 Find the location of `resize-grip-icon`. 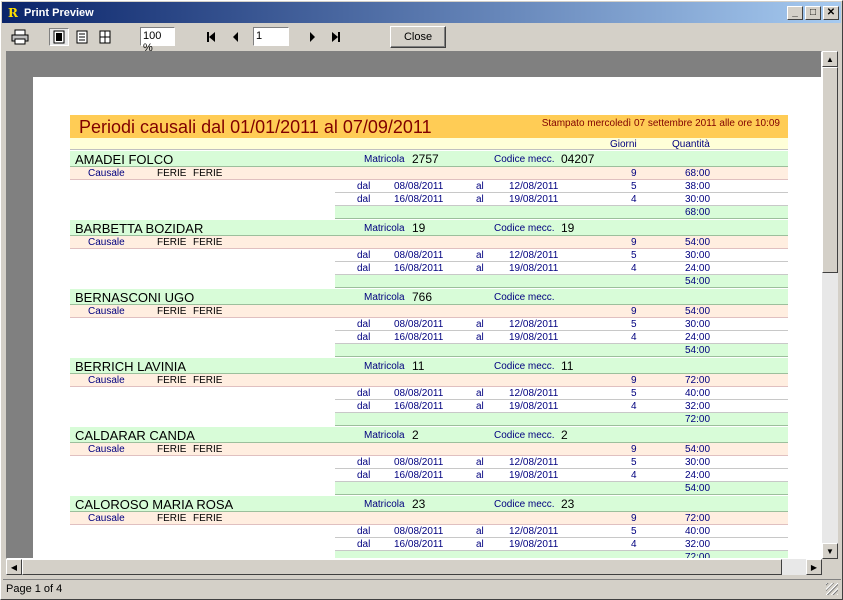

resize-grip-icon is located at coordinates (832, 589).